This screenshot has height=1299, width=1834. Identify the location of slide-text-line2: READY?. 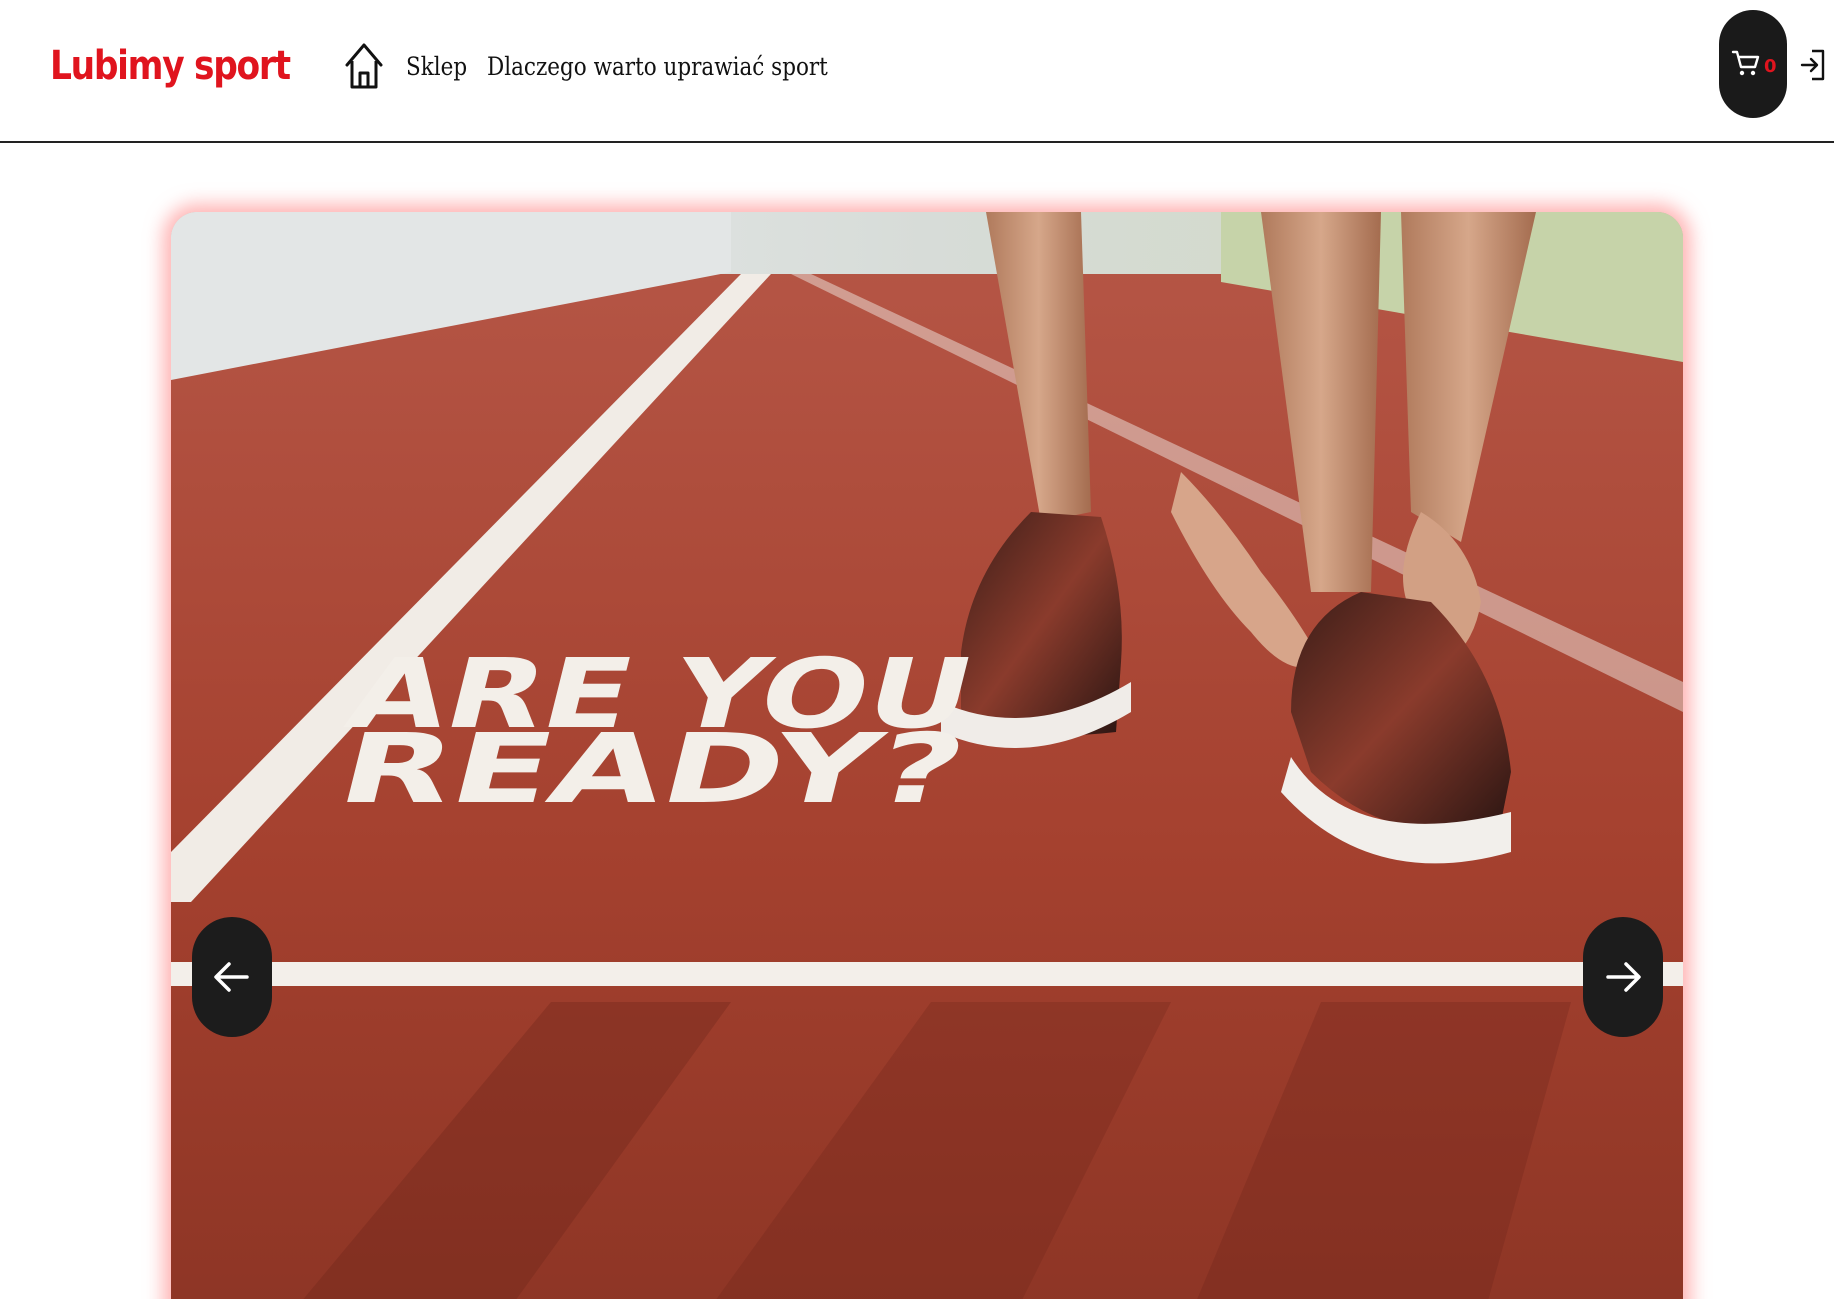
(652, 768).